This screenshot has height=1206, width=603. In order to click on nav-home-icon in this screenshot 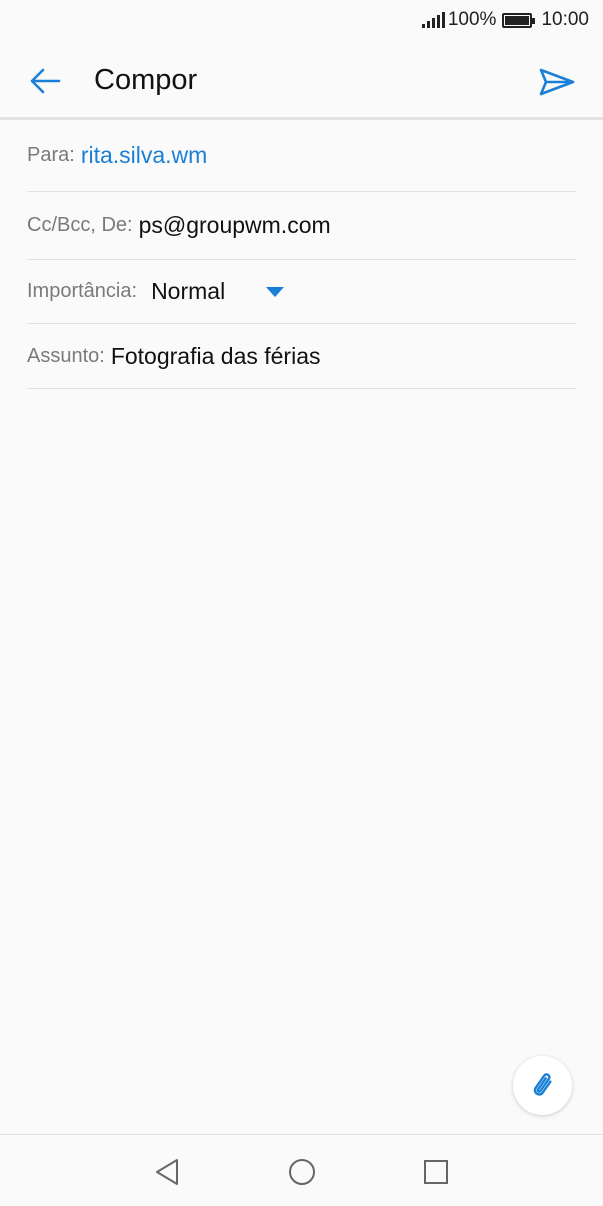, I will do `click(302, 1172)`.